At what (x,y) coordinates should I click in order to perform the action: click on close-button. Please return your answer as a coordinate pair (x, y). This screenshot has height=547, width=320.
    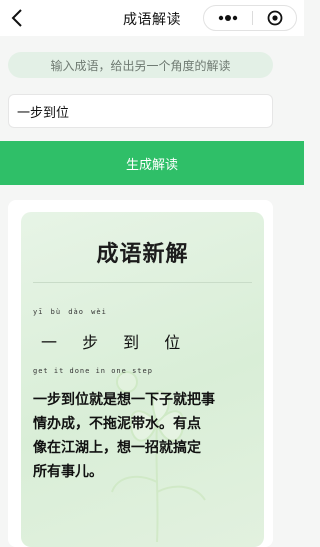
    Looking at the image, I should click on (274, 18).